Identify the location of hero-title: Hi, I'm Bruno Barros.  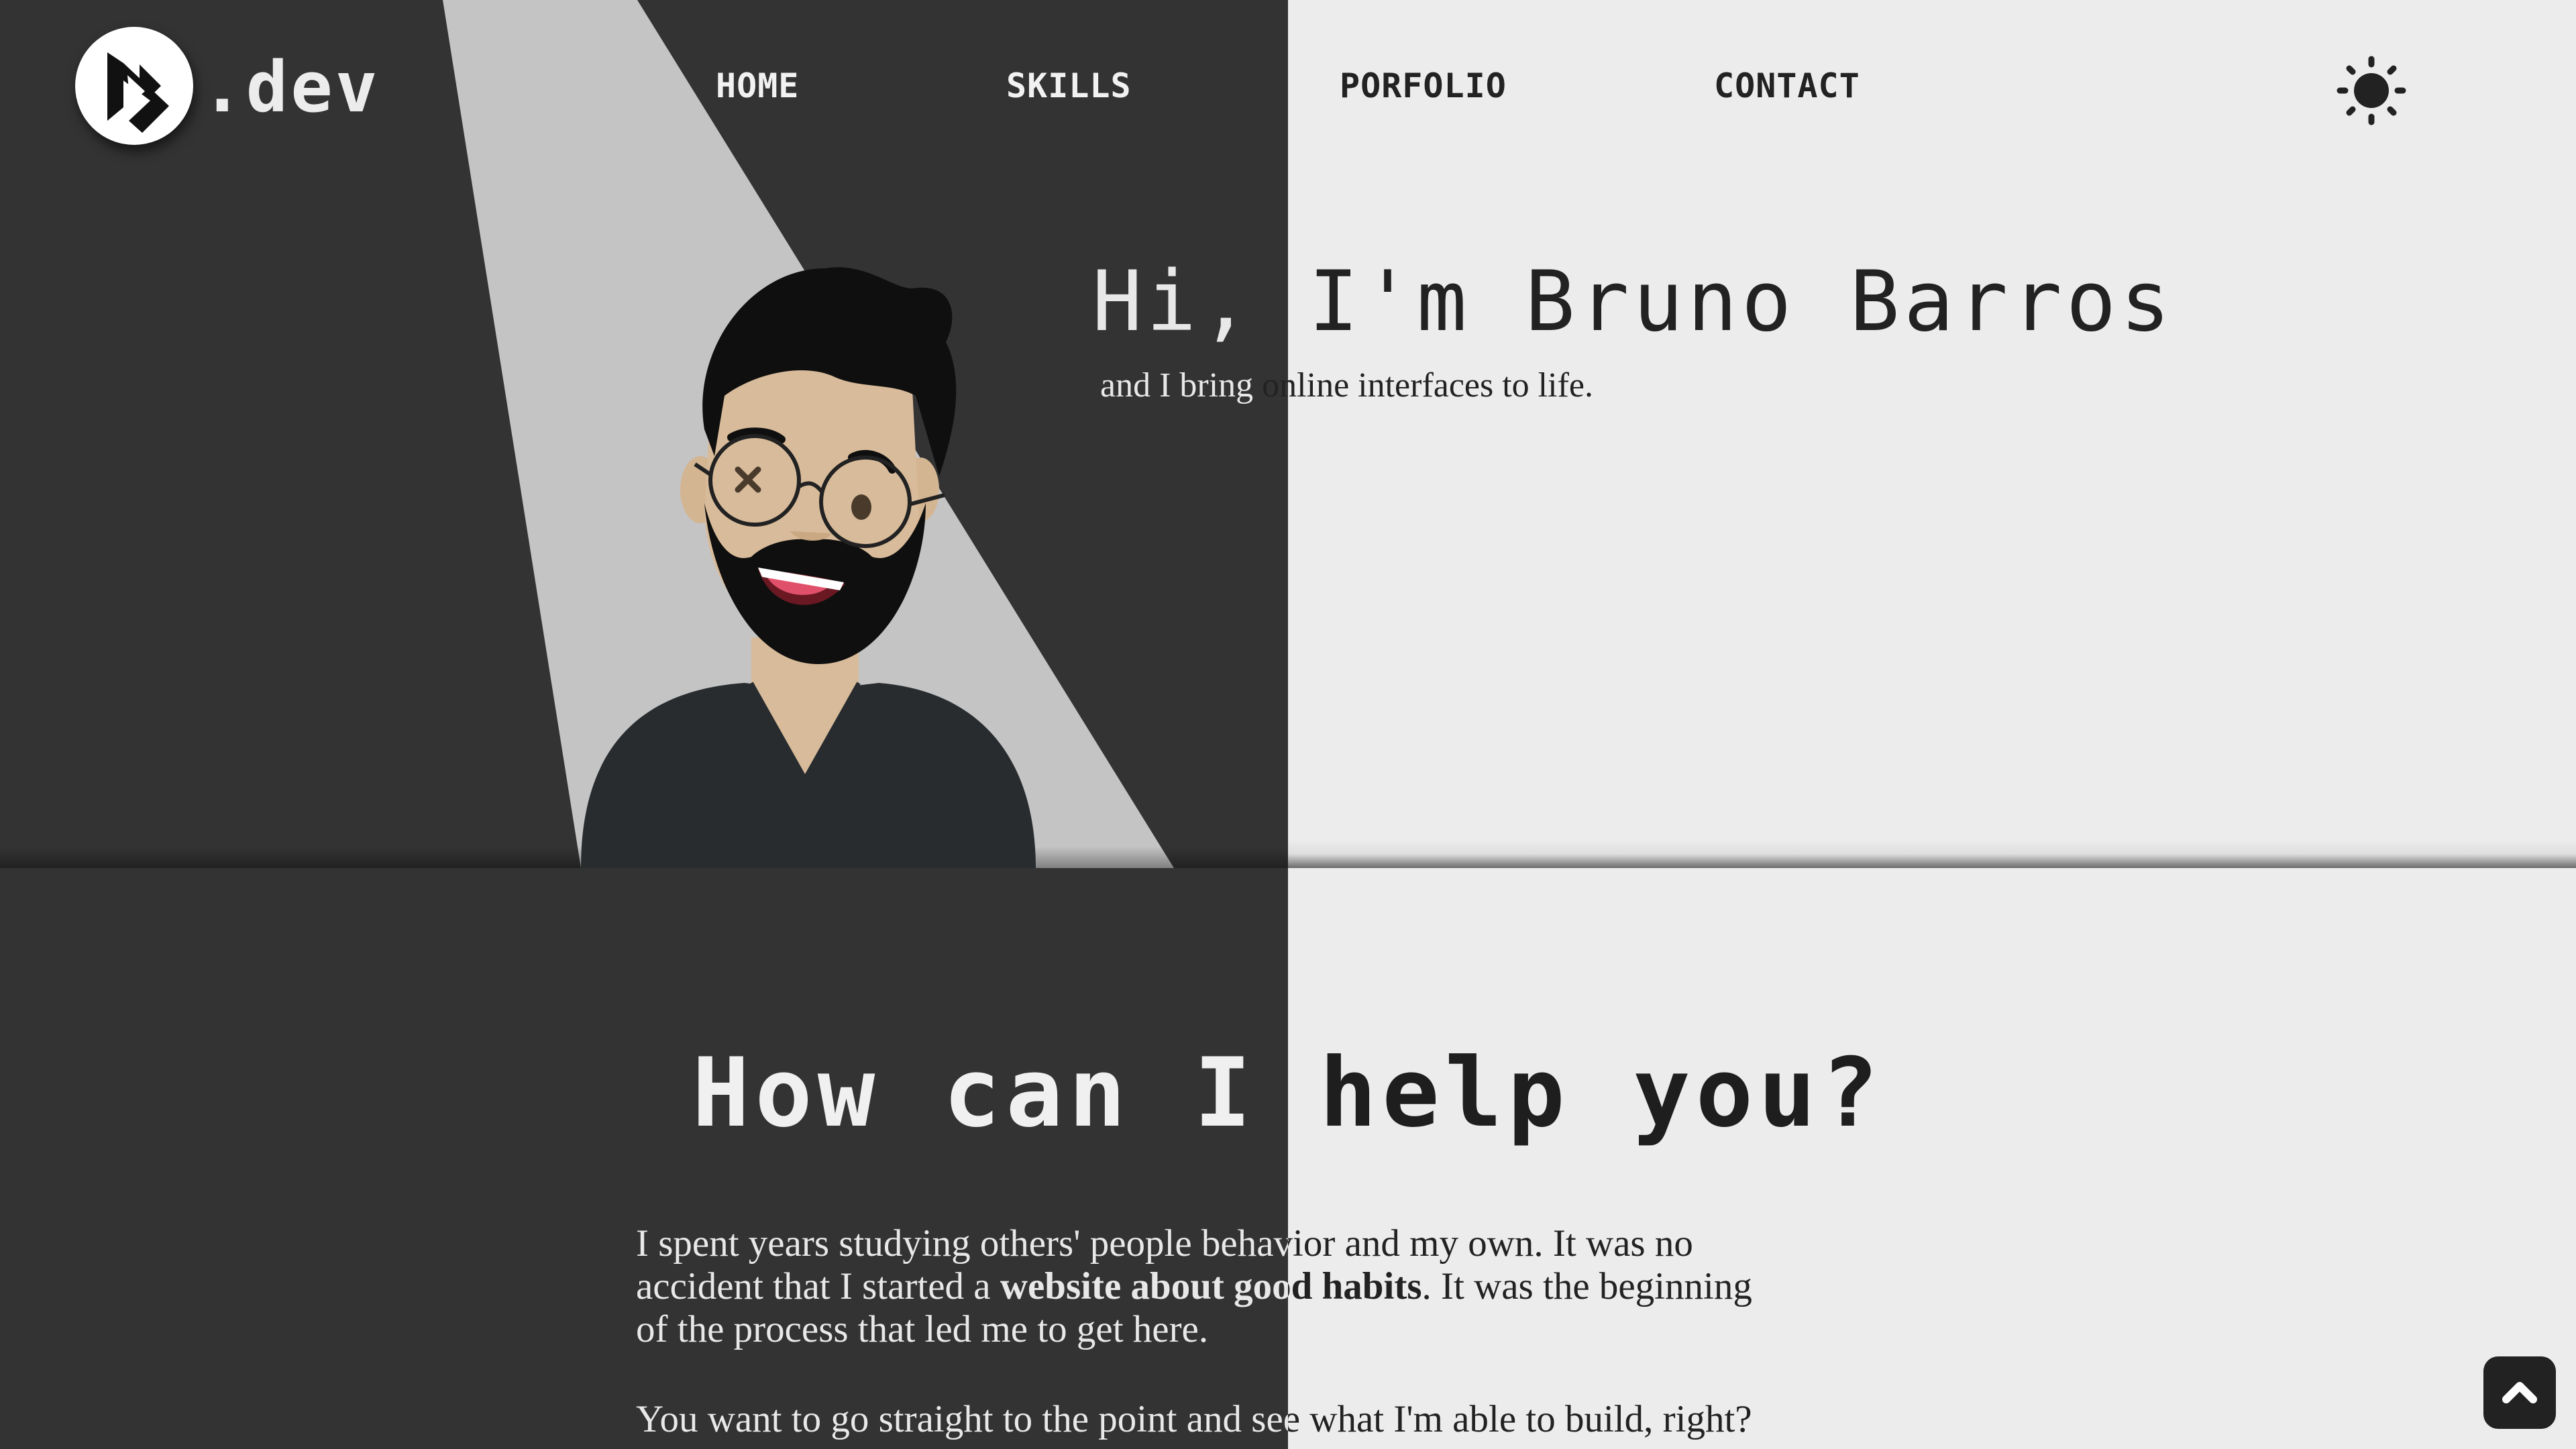
(1633, 302).